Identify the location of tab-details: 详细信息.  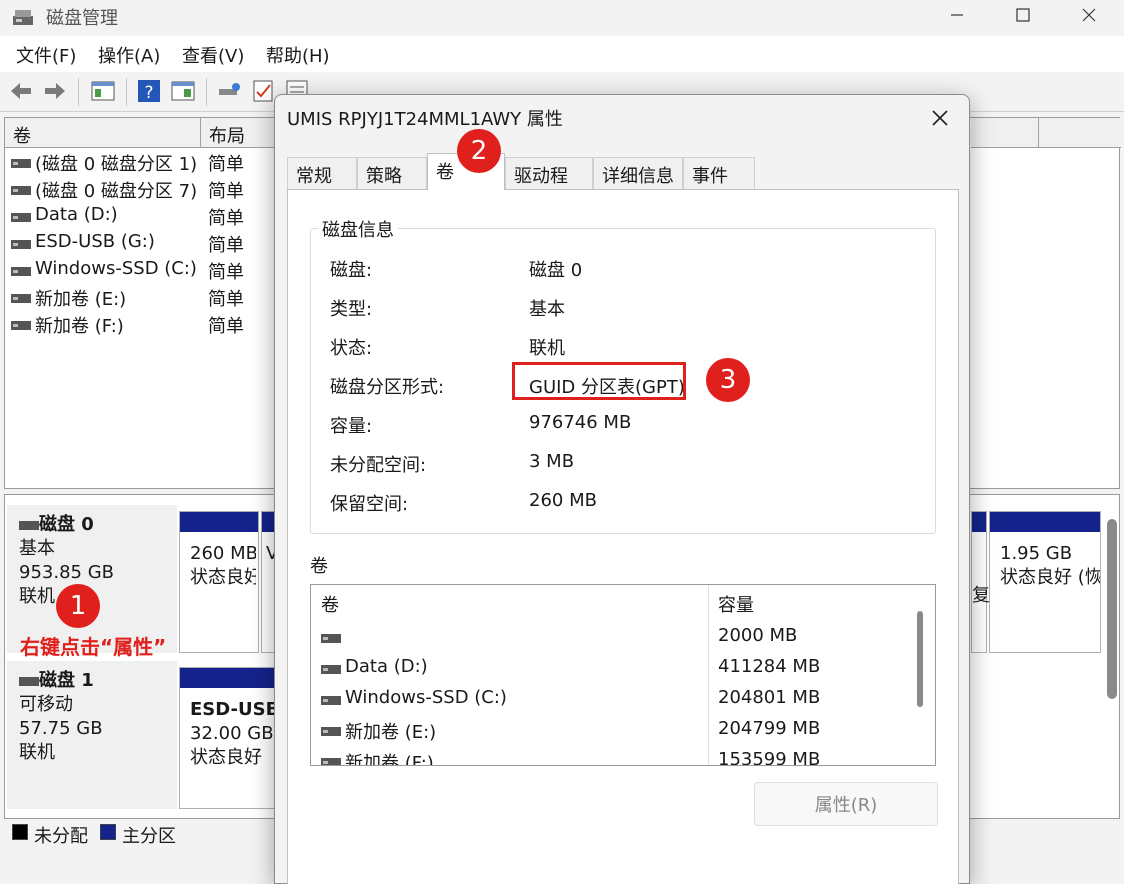
(638, 173).